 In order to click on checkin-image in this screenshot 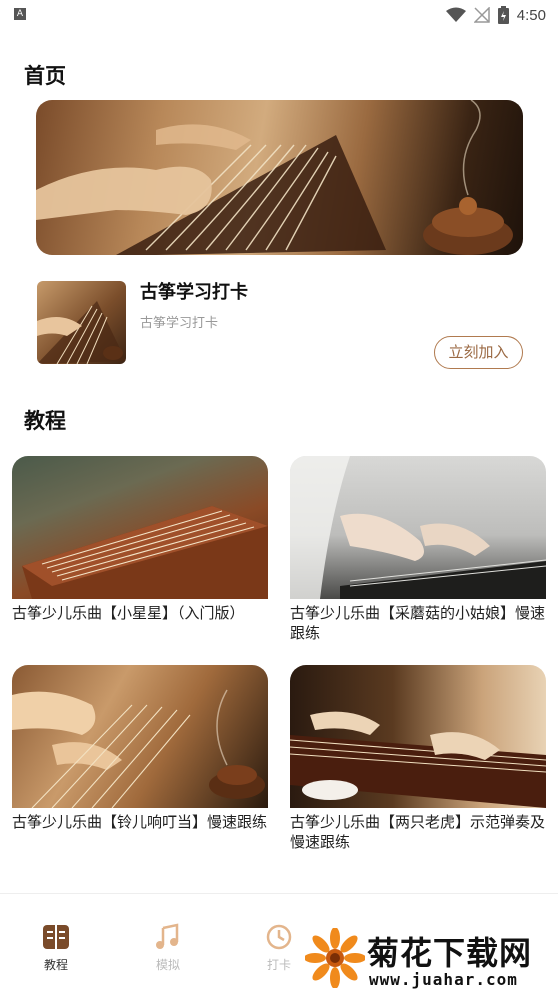, I will do `click(81, 332)`.